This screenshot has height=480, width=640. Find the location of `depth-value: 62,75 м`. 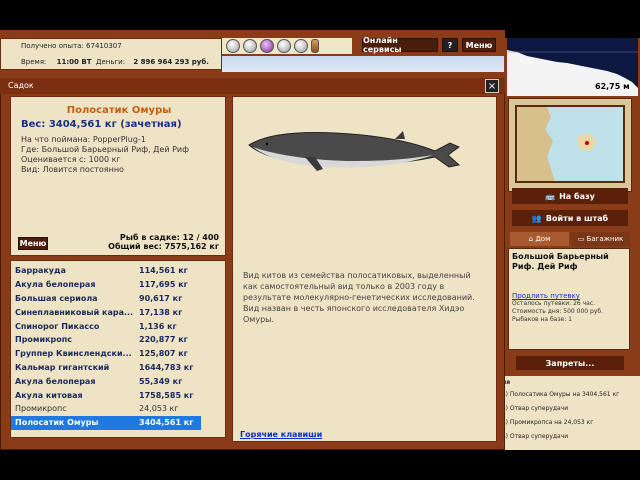

depth-value: 62,75 м is located at coordinates (612, 86).